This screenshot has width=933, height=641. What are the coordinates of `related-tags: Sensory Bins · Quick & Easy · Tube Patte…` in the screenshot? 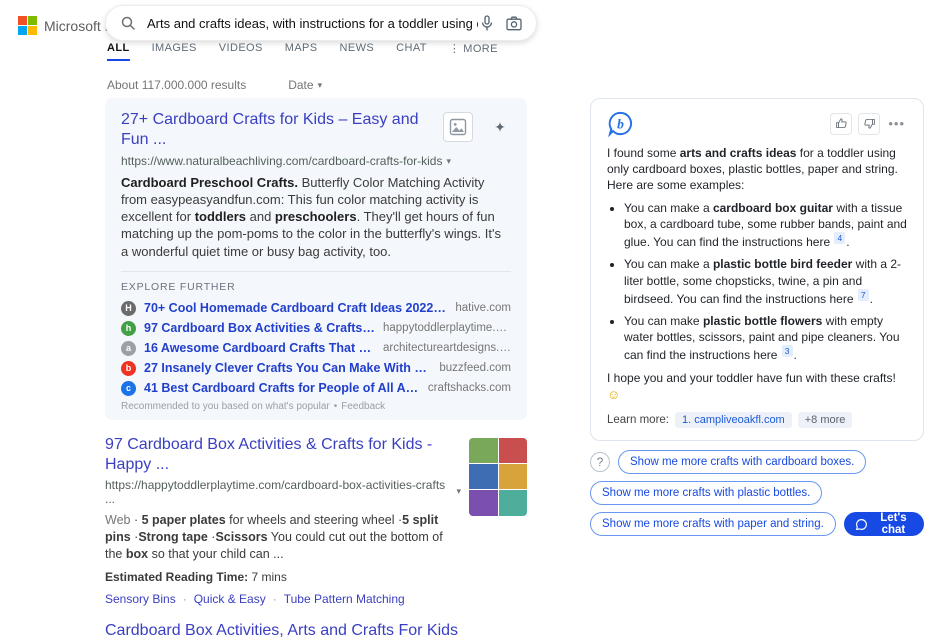 It's located at (283, 599).